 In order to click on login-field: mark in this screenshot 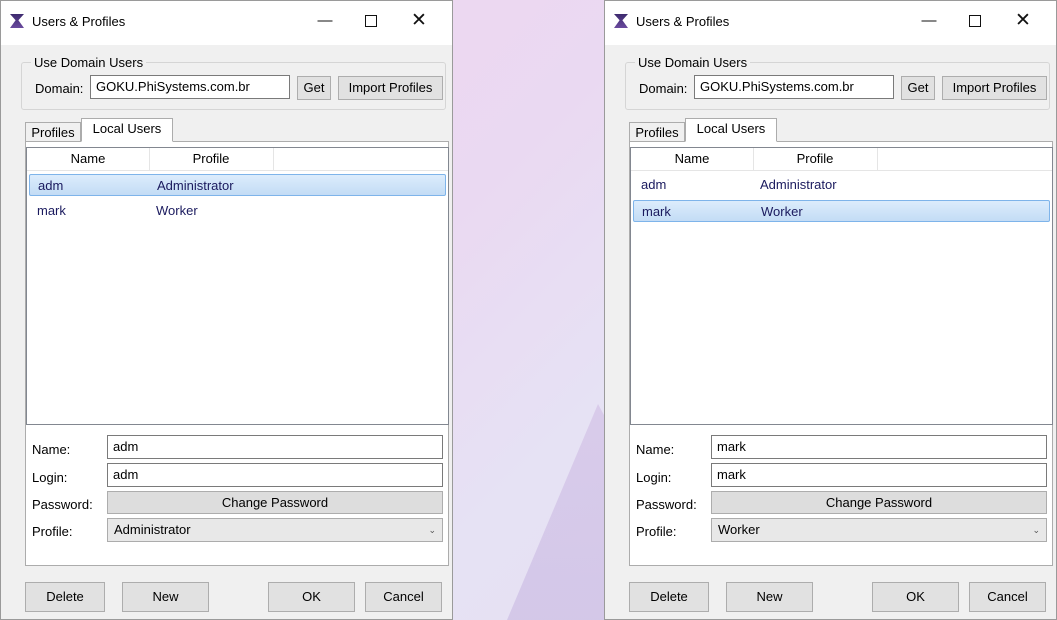, I will do `click(879, 475)`.